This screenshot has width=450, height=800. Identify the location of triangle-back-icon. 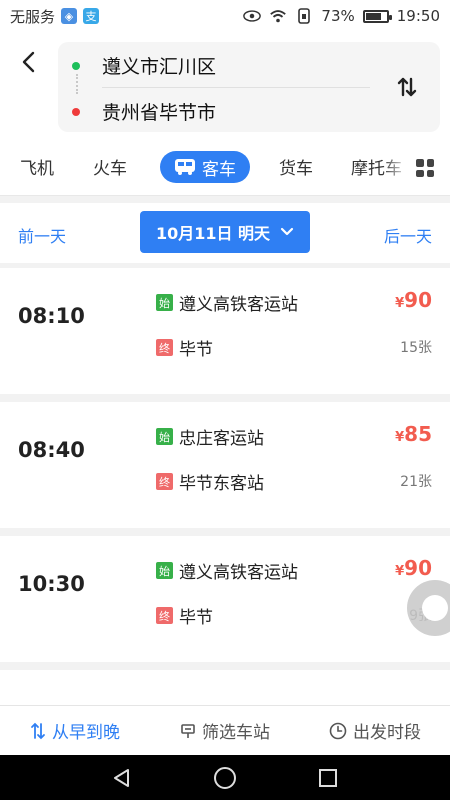
(121, 777).